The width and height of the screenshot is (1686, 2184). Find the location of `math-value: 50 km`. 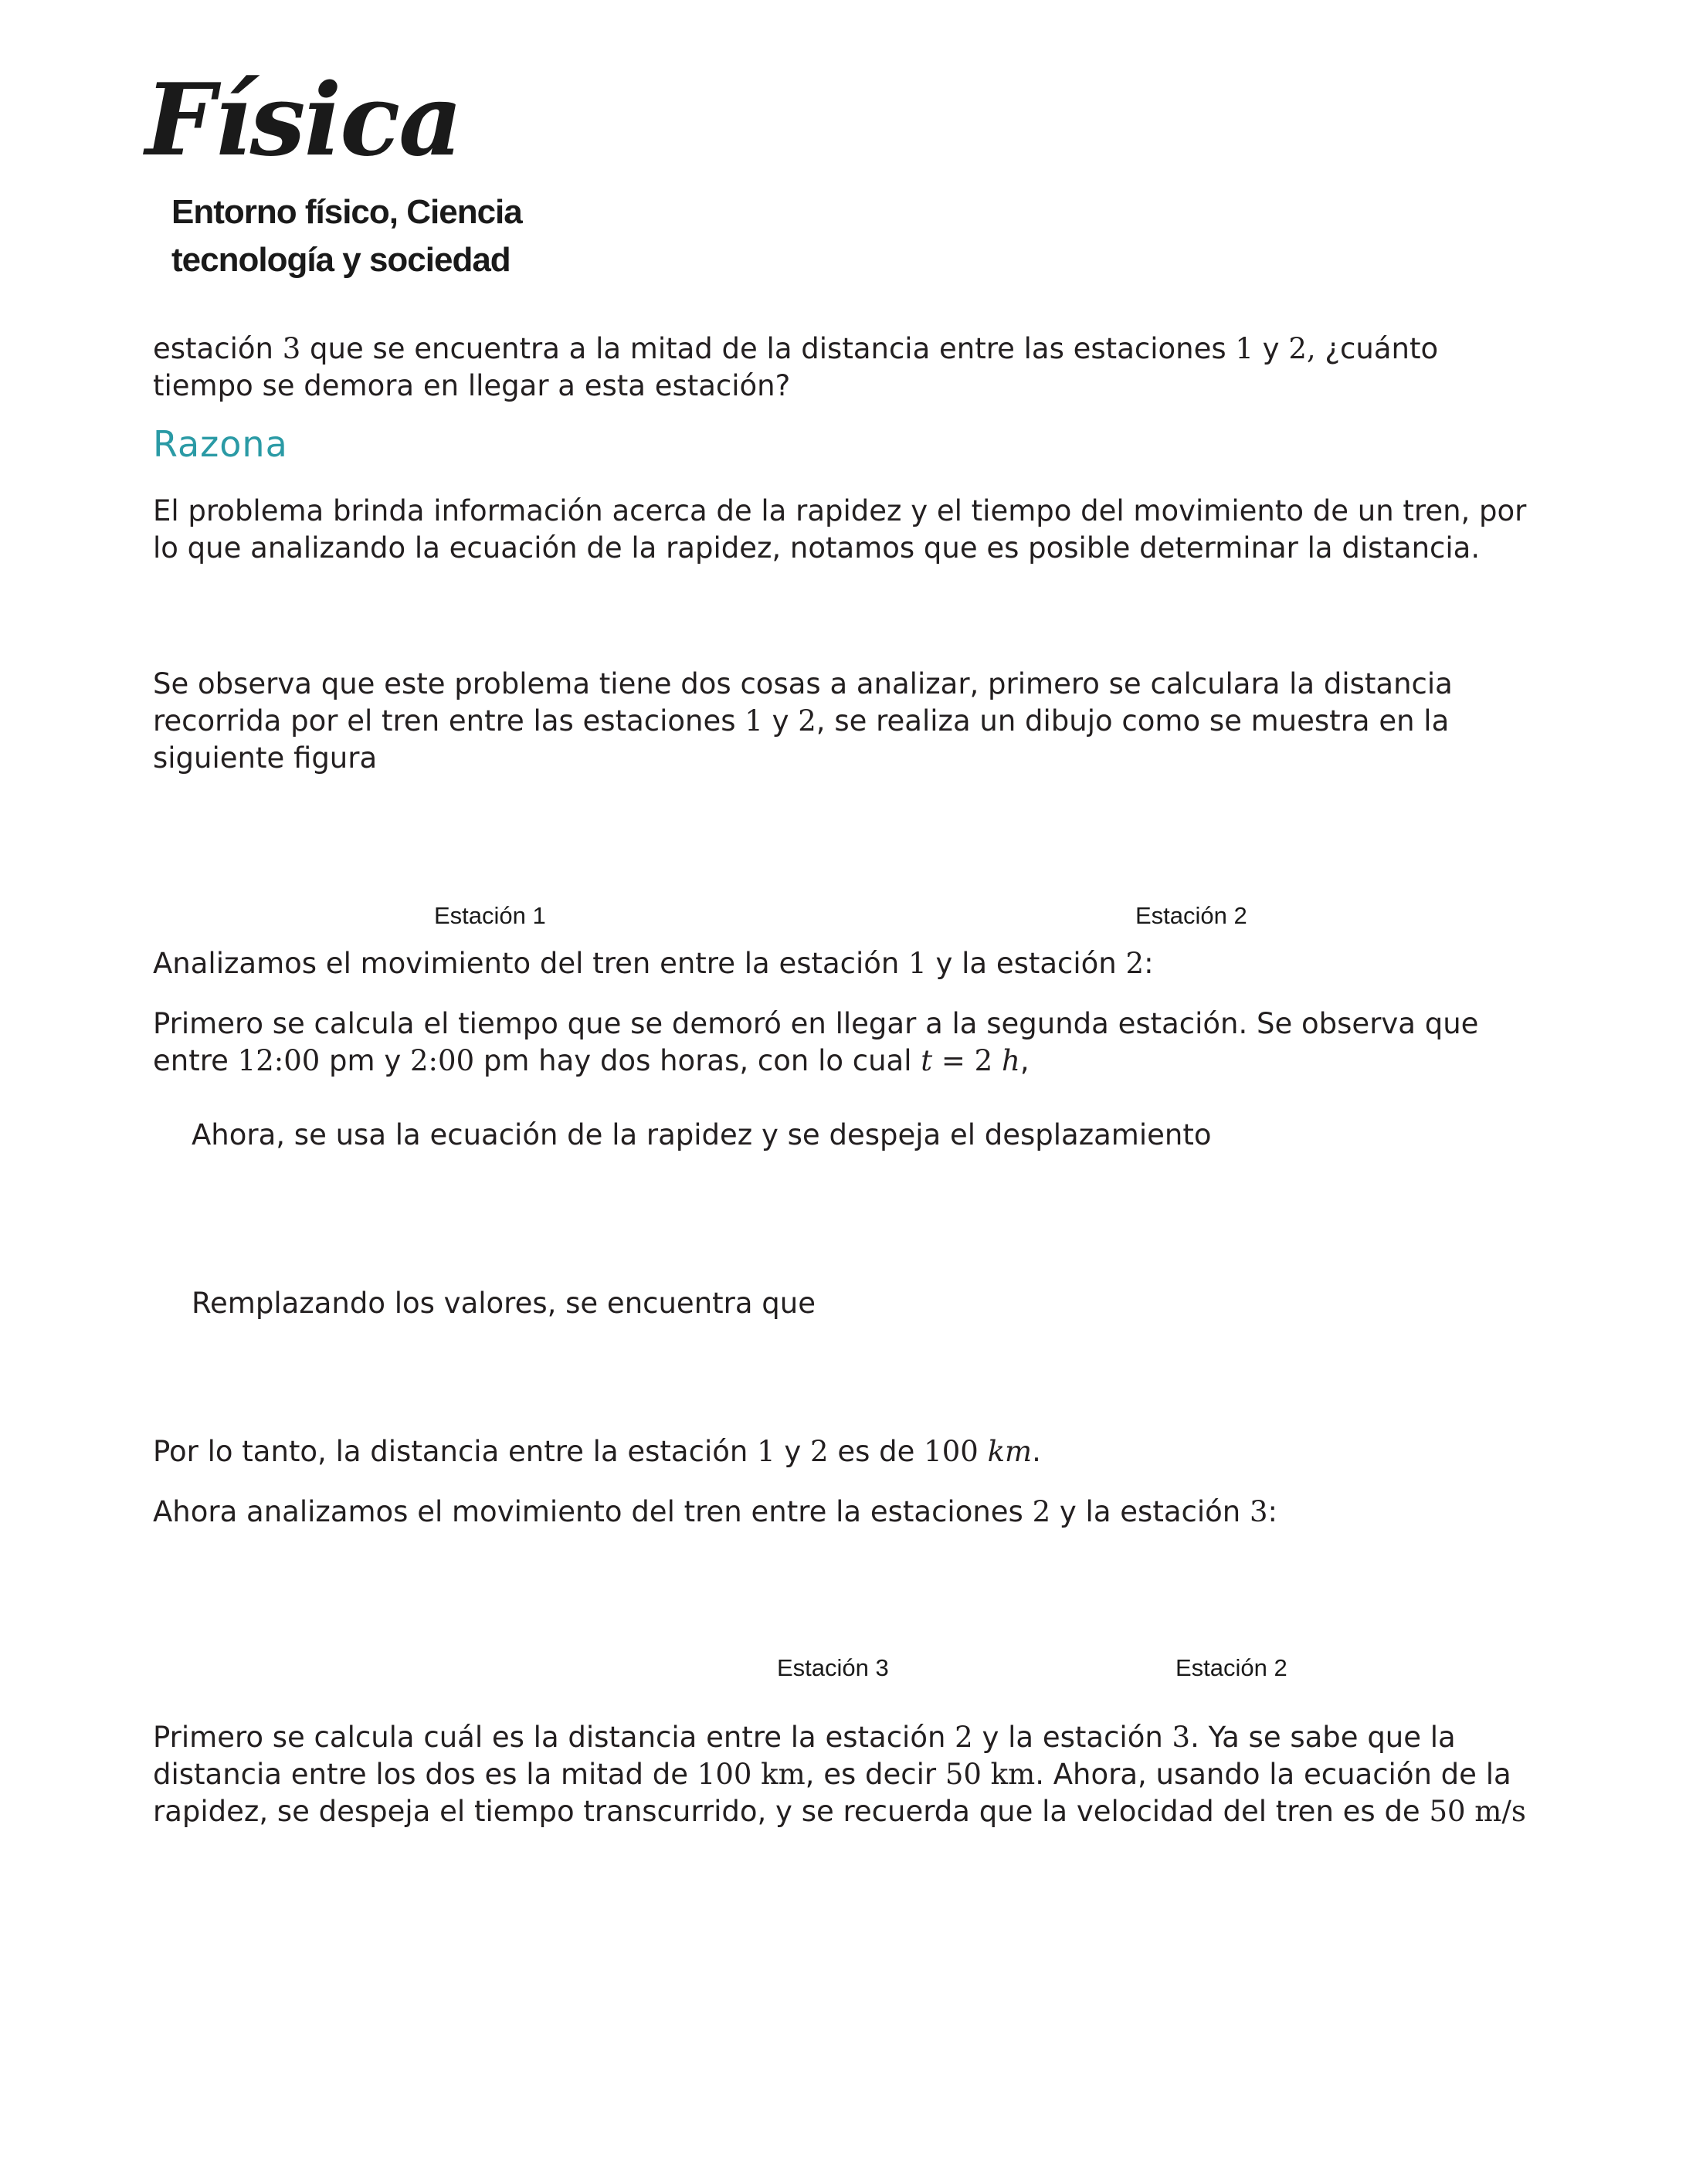

math-value: 50 km is located at coordinates (991, 1774).